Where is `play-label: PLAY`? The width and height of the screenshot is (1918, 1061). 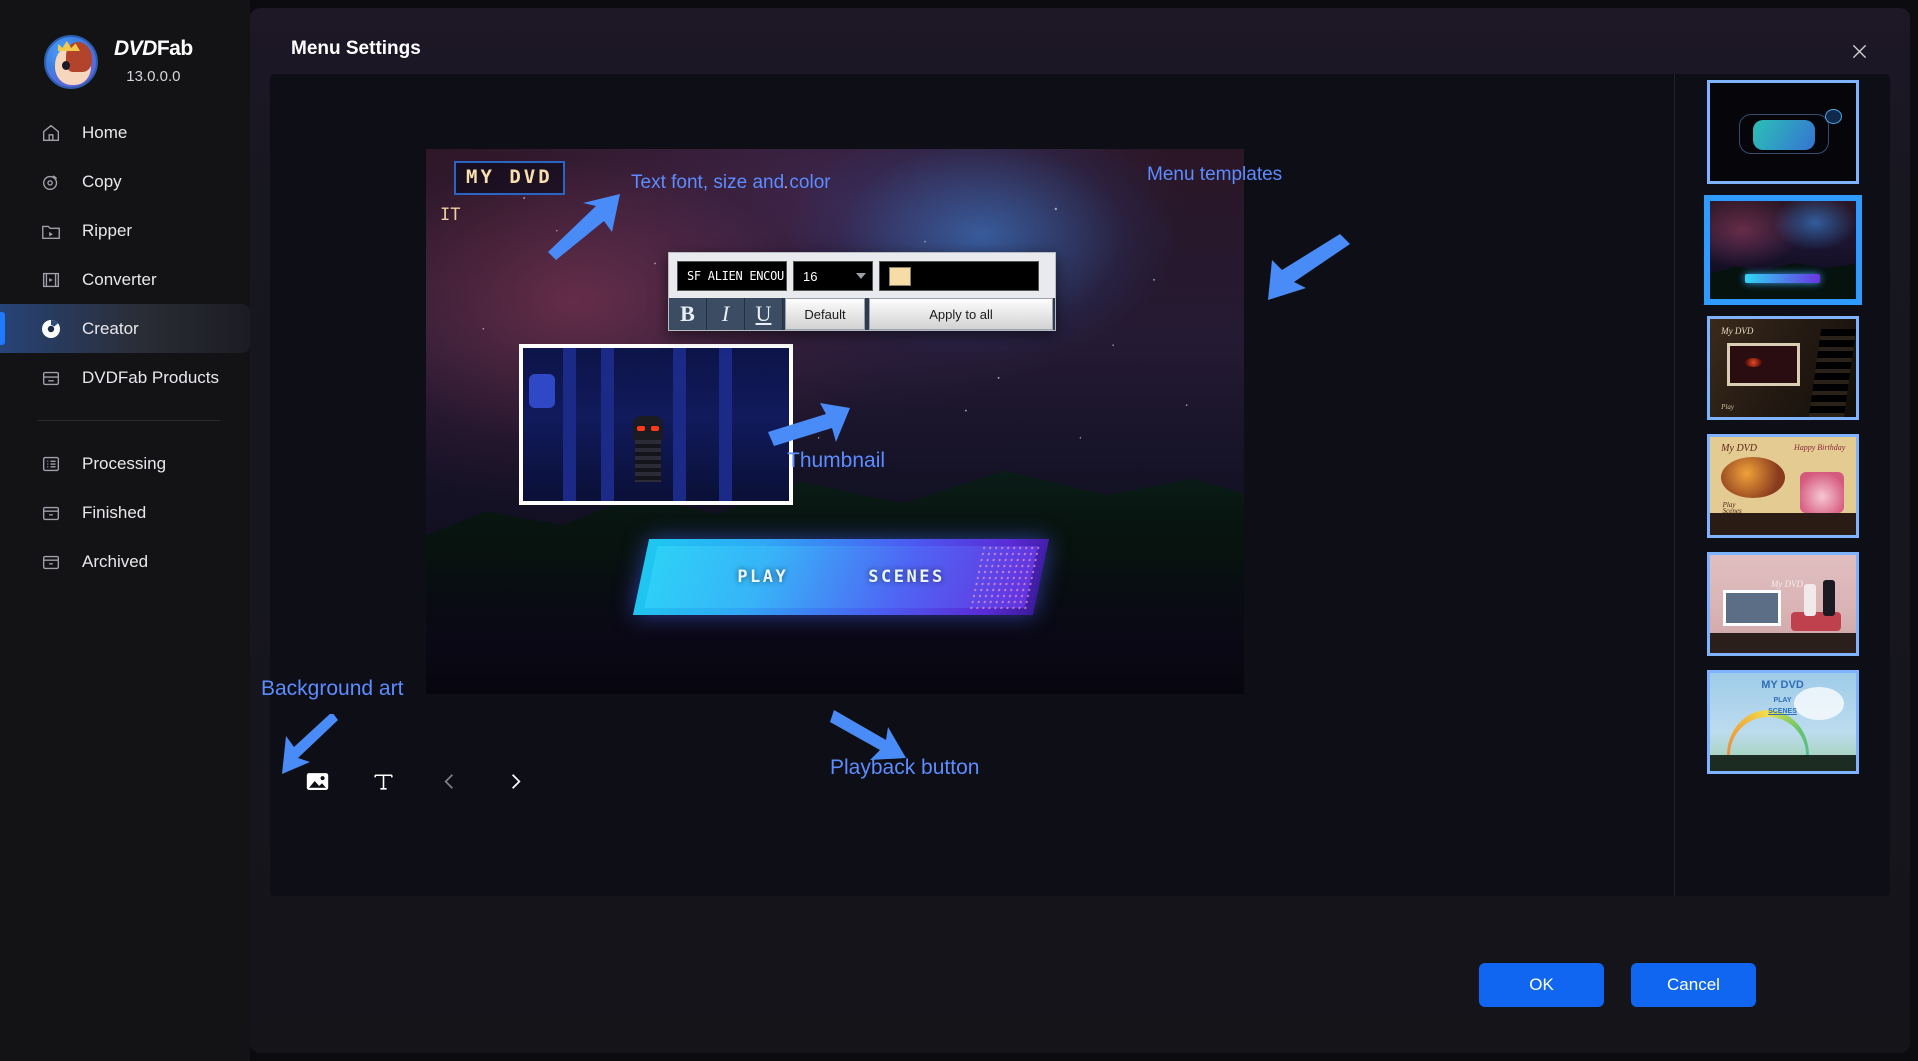
play-label: PLAY is located at coordinates (762, 577).